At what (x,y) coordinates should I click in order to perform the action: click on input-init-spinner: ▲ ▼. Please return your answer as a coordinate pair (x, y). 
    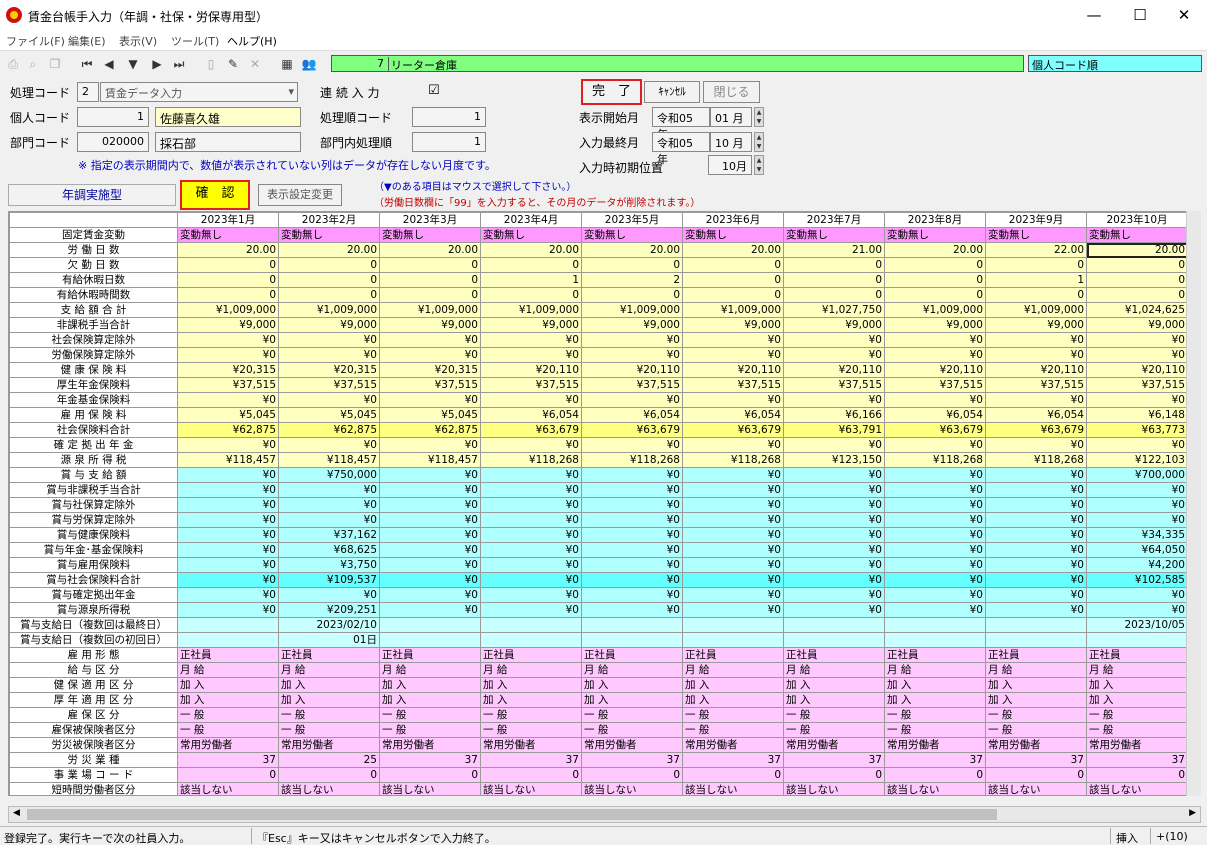
    Looking at the image, I should click on (759, 165).